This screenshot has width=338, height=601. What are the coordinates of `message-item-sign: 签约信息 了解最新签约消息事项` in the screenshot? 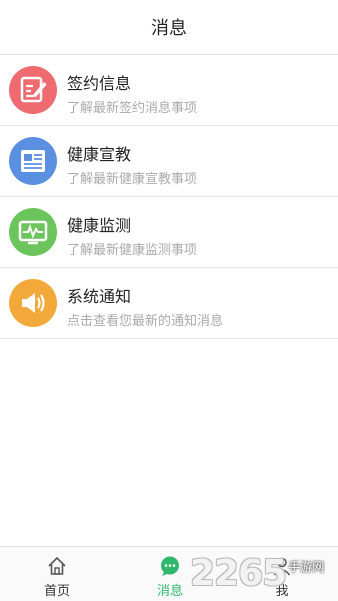 It's located at (169, 90).